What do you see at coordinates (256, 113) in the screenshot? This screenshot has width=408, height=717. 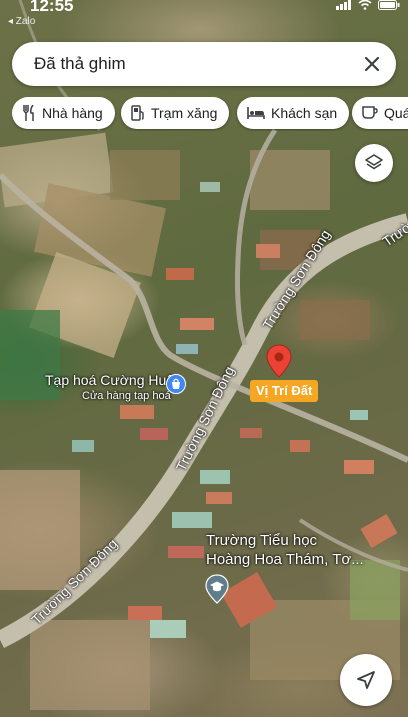 I see `hotel-icon` at bounding box center [256, 113].